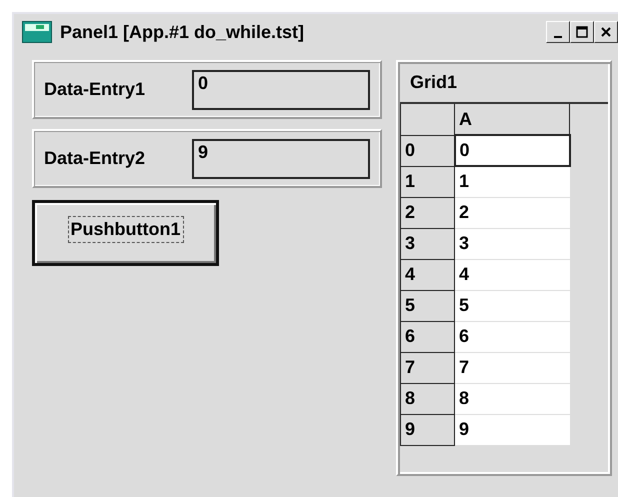 Image resolution: width=618 pixels, height=497 pixels. I want to click on maximize-icon, so click(582, 32).